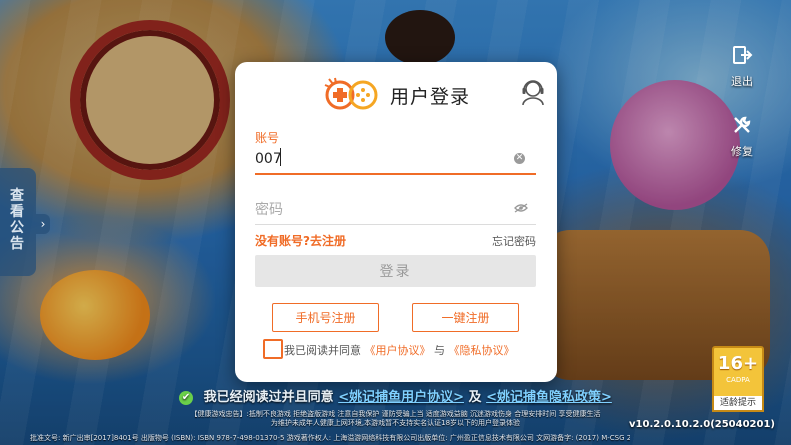 This screenshot has height=445, width=791. What do you see at coordinates (430, 97) in the screenshot?
I see `dialog-title: 用户登录` at bounding box center [430, 97].